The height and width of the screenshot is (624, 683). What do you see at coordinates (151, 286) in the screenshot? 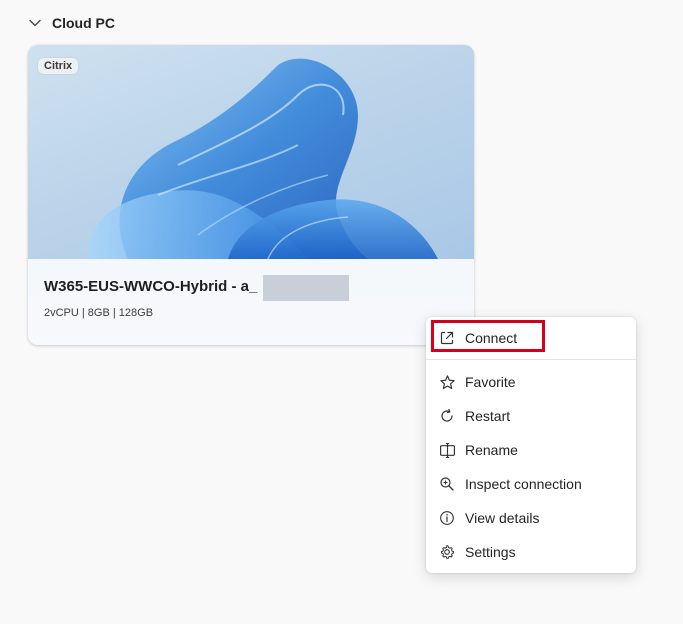
I see `cloud-pc-name: W365-EUS-WWCO-Hybrid - a_` at bounding box center [151, 286].